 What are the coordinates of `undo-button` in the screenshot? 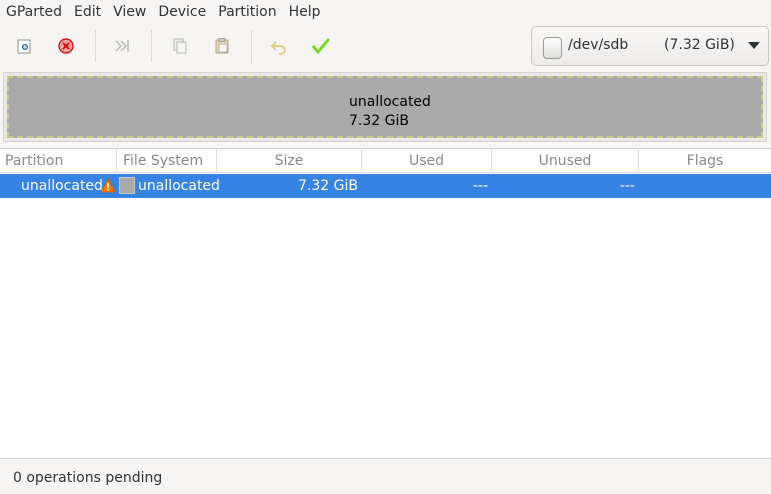 It's located at (279, 46).